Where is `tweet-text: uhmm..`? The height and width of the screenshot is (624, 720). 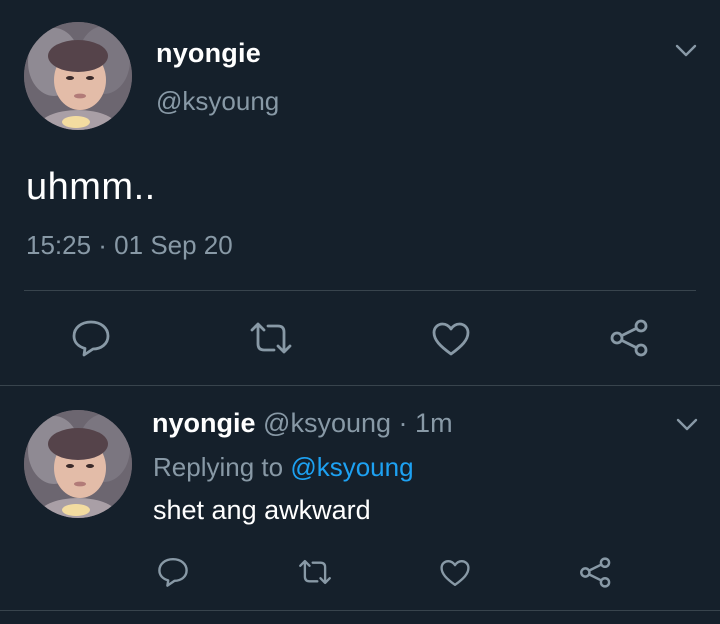 tweet-text: uhmm.. is located at coordinates (91, 187).